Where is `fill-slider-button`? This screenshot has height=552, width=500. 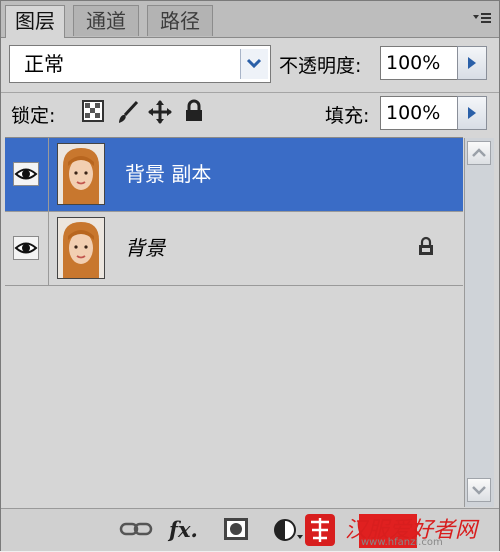 fill-slider-button is located at coordinates (472, 113).